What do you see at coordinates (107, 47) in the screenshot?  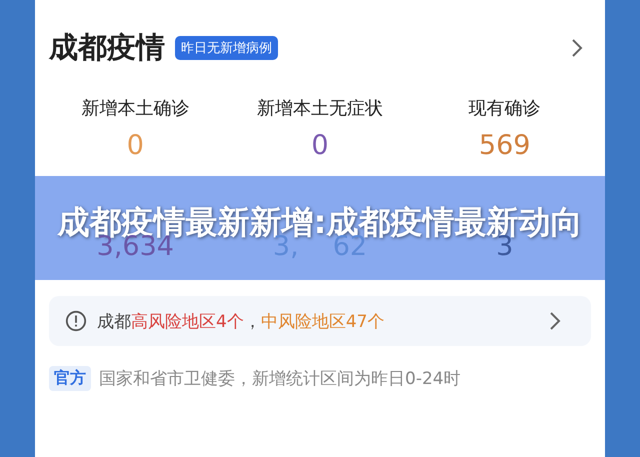 I see `card-title: 成都疫情` at bounding box center [107, 47].